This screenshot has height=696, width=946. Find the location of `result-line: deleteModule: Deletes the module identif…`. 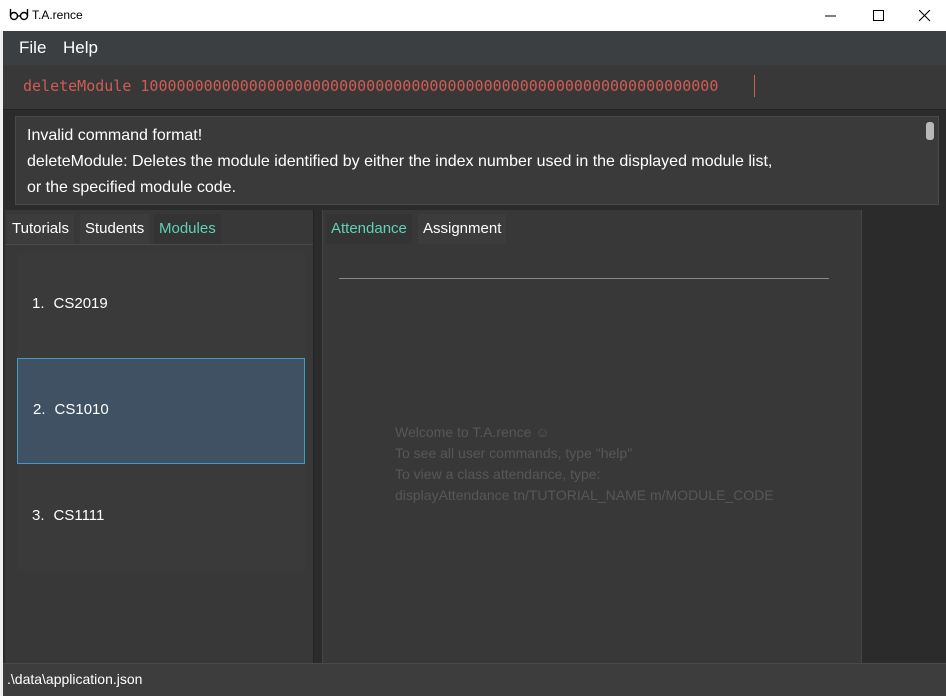

result-line: deleteModule: Deletes the module identif… is located at coordinates (400, 161).